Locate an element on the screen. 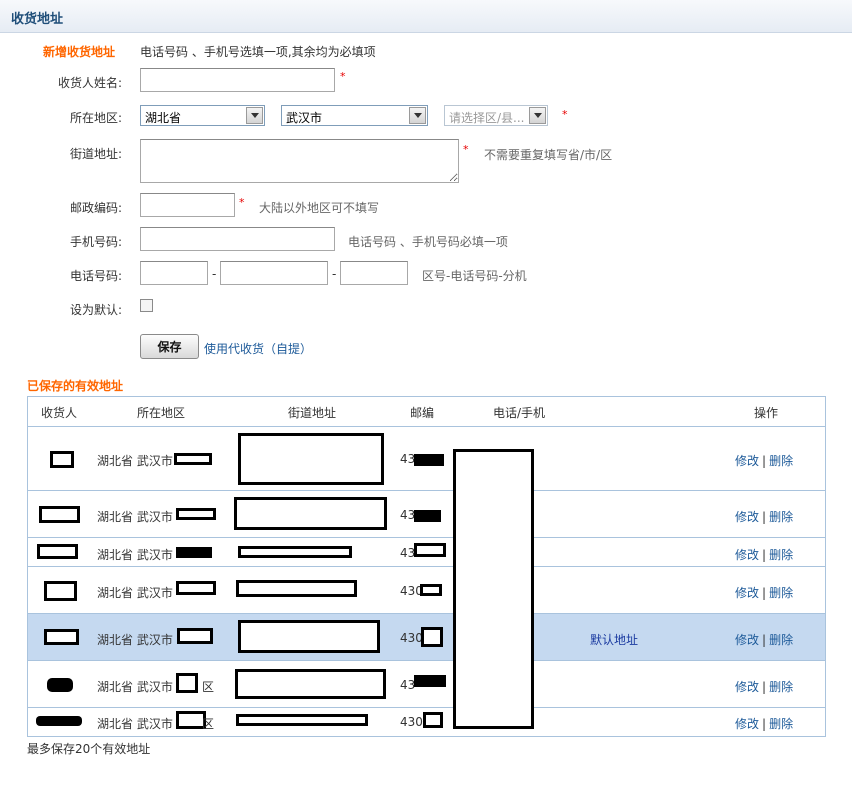 Image resolution: width=852 pixels, height=800 pixels. column-header: 收货人 is located at coordinates (59, 413).